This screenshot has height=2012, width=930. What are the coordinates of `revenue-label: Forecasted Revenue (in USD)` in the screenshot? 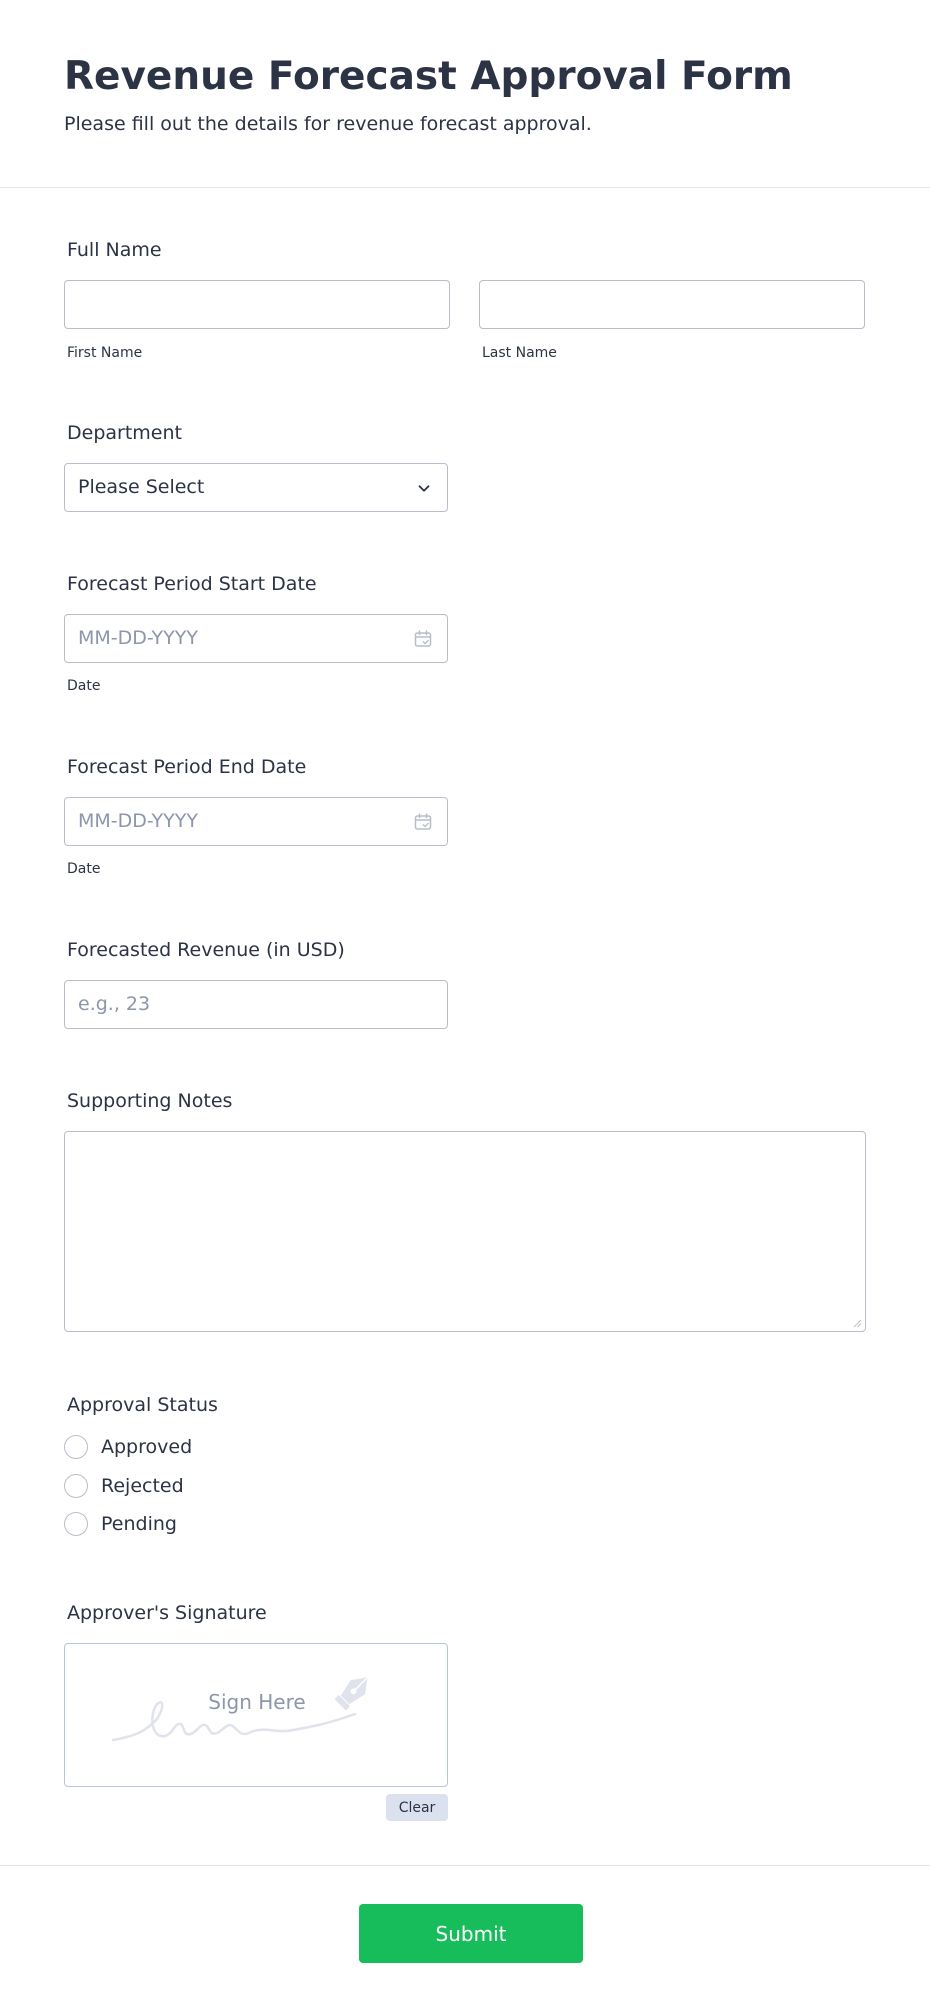 It's located at (206, 950).